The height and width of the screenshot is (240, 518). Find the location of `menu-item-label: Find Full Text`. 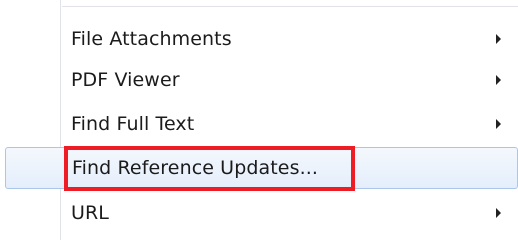

menu-item-label: Find Full Text is located at coordinates (133, 124).